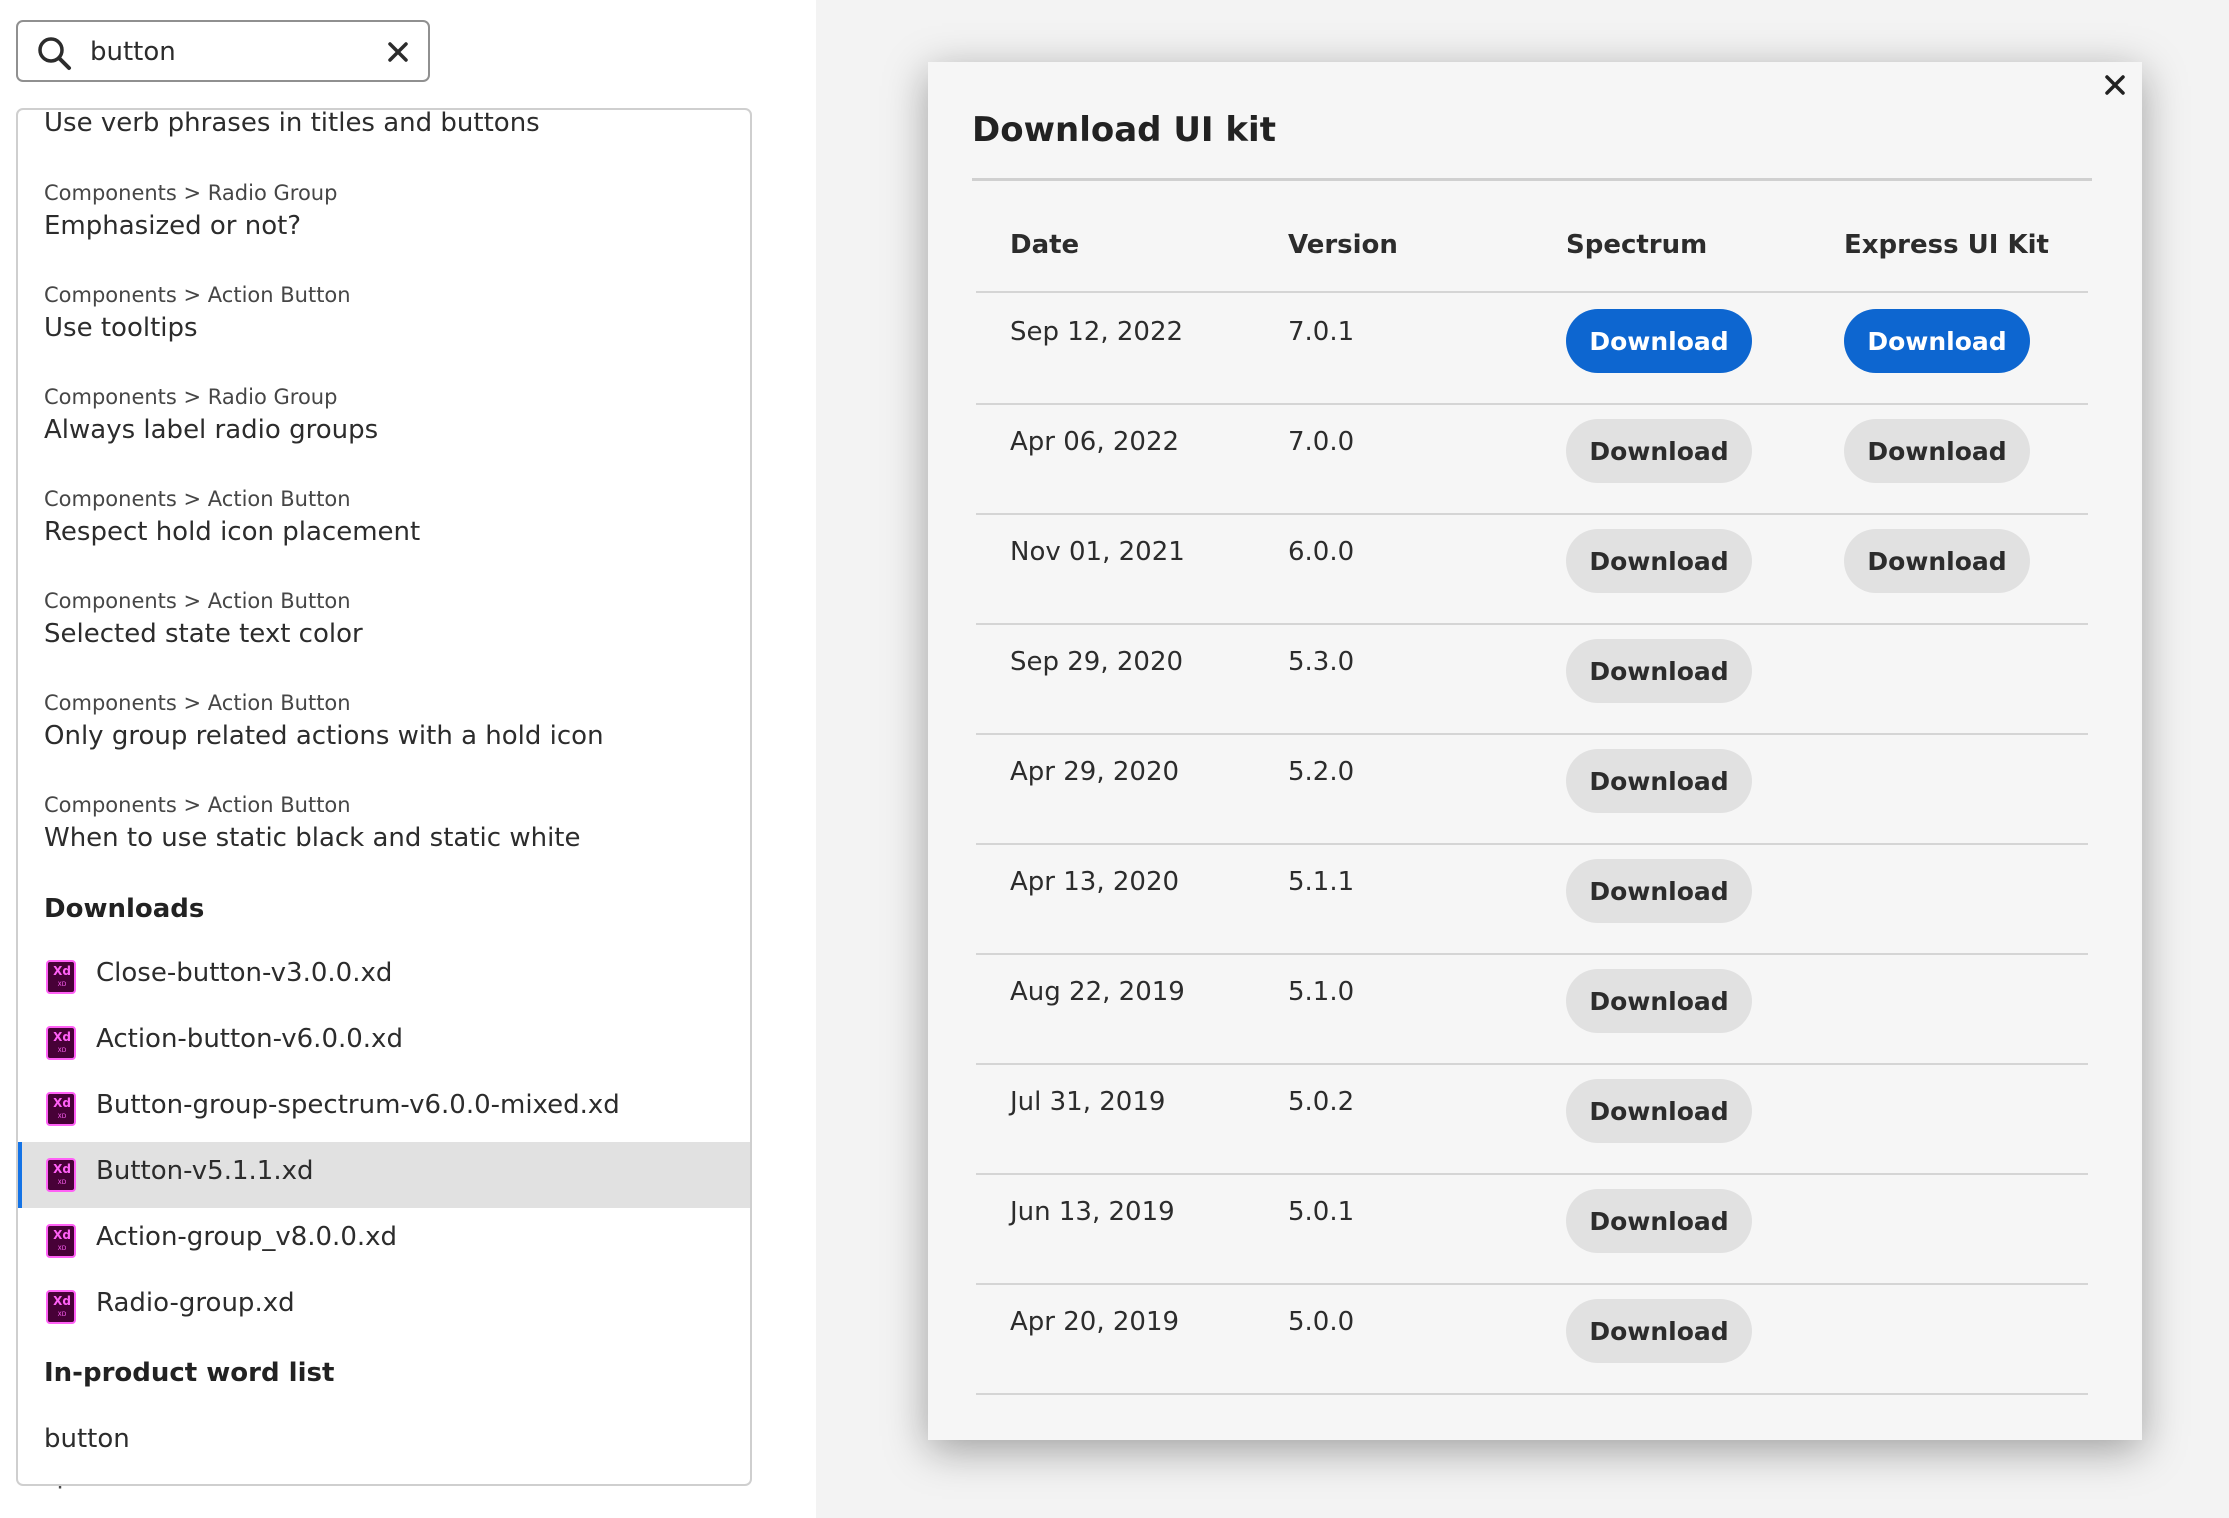 This screenshot has height=1518, width=2229. I want to click on download-file-item: Xd XD Close-button-v3.0.0.xd, so click(384, 977).